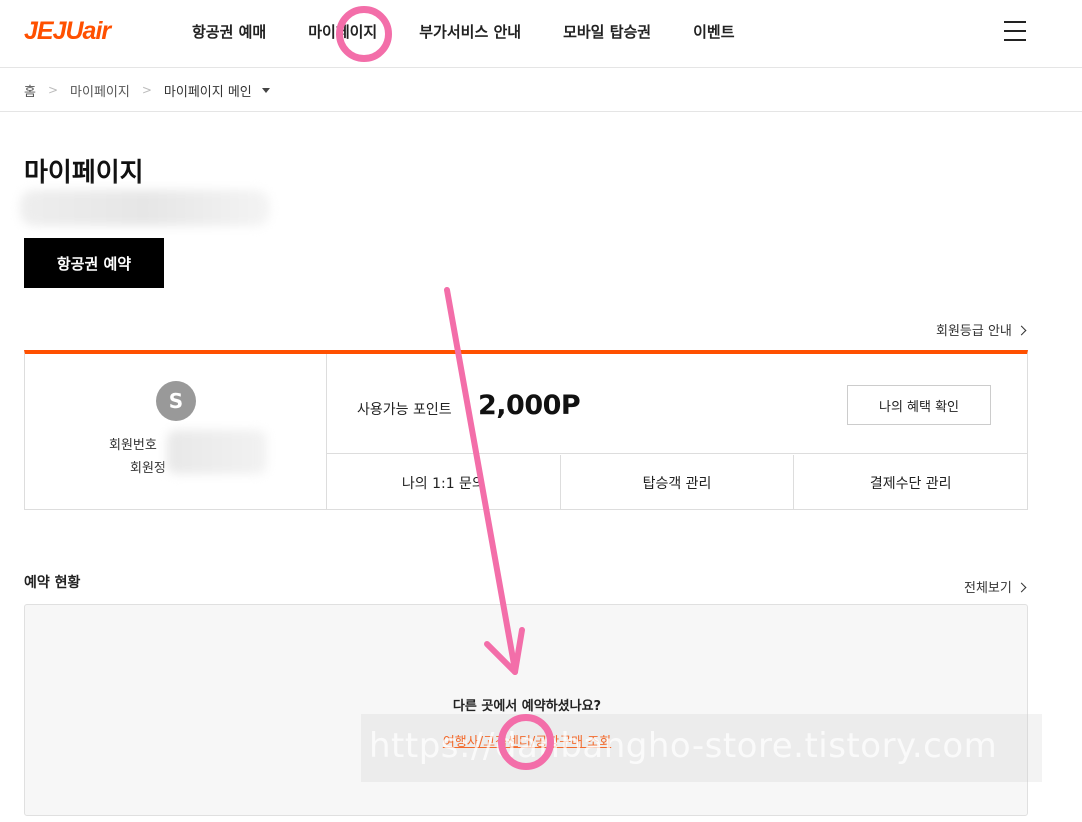 The height and width of the screenshot is (822, 1082). I want to click on main-nav: 항공권 예매 마이페이지 부가서비스 안내 모바일 탑승권 이벤트, so click(484, 32).